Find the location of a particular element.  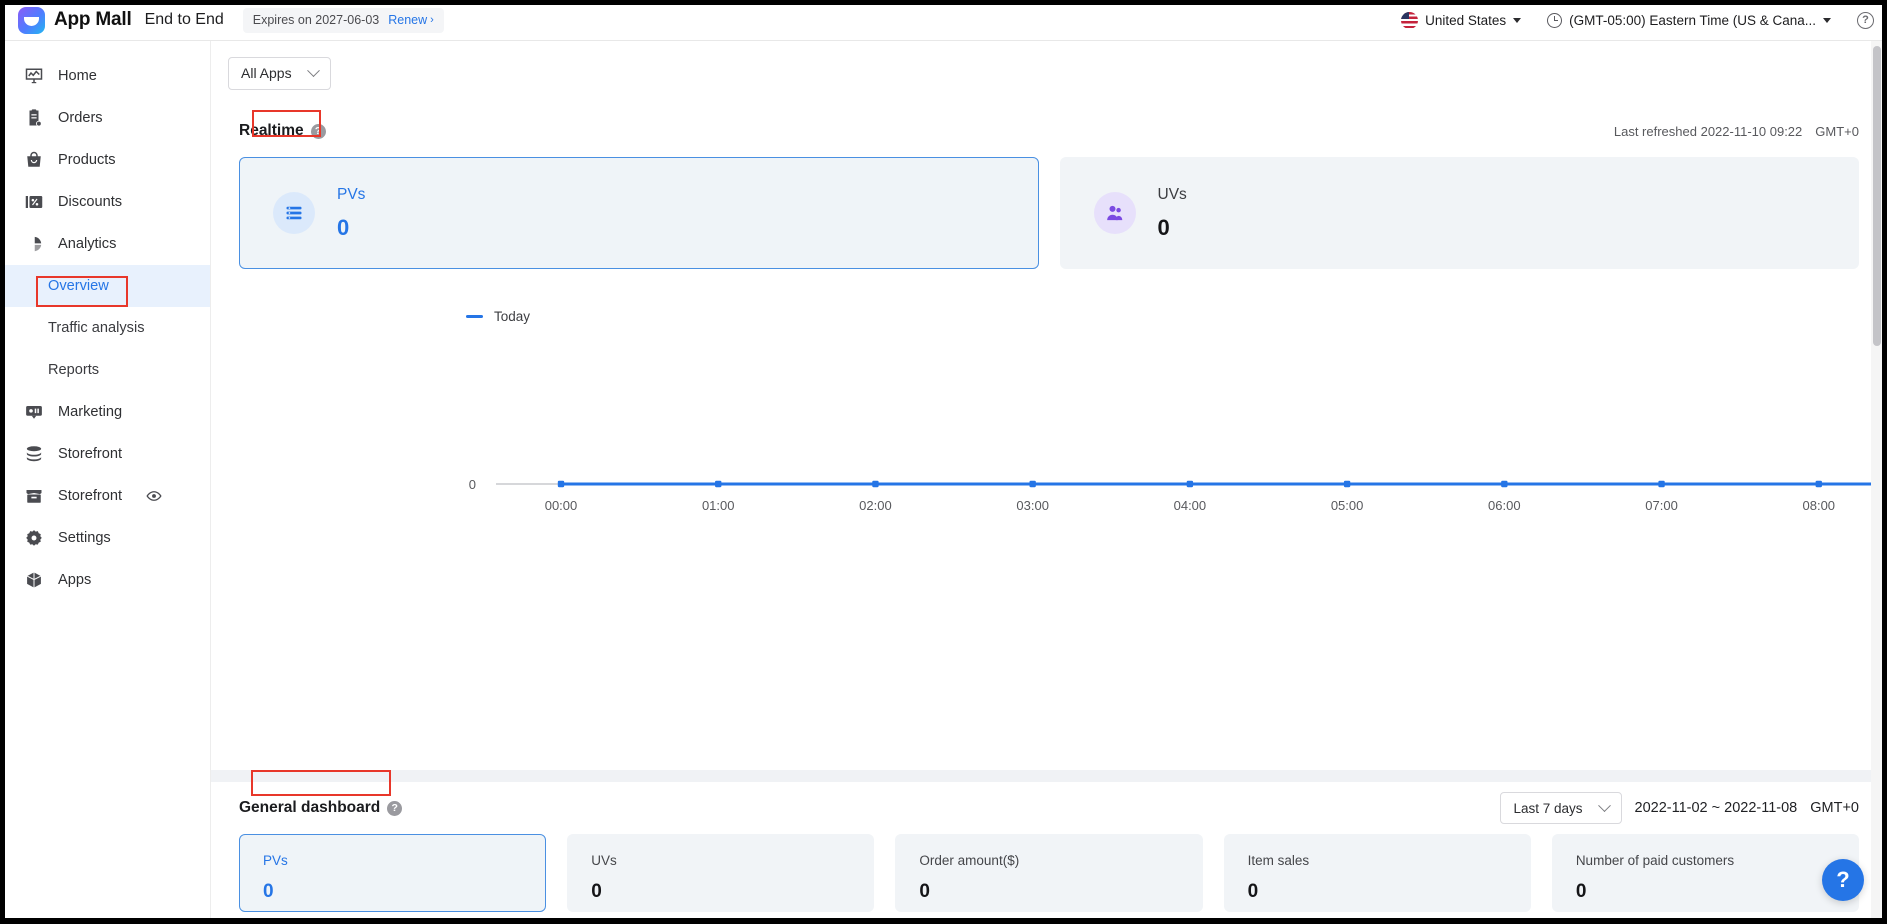

sidebar-item-overview: Overview is located at coordinates (105, 286).